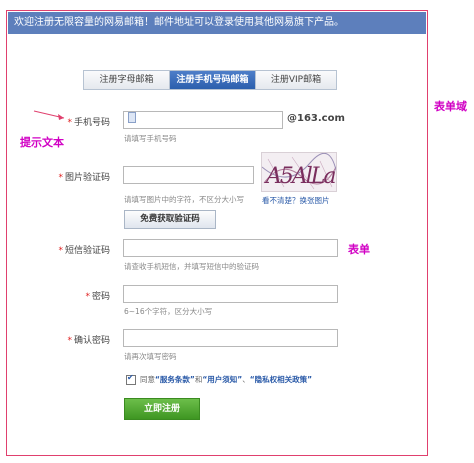 This screenshot has width=474, height=463. I want to click on captcha-input, so click(188, 175).